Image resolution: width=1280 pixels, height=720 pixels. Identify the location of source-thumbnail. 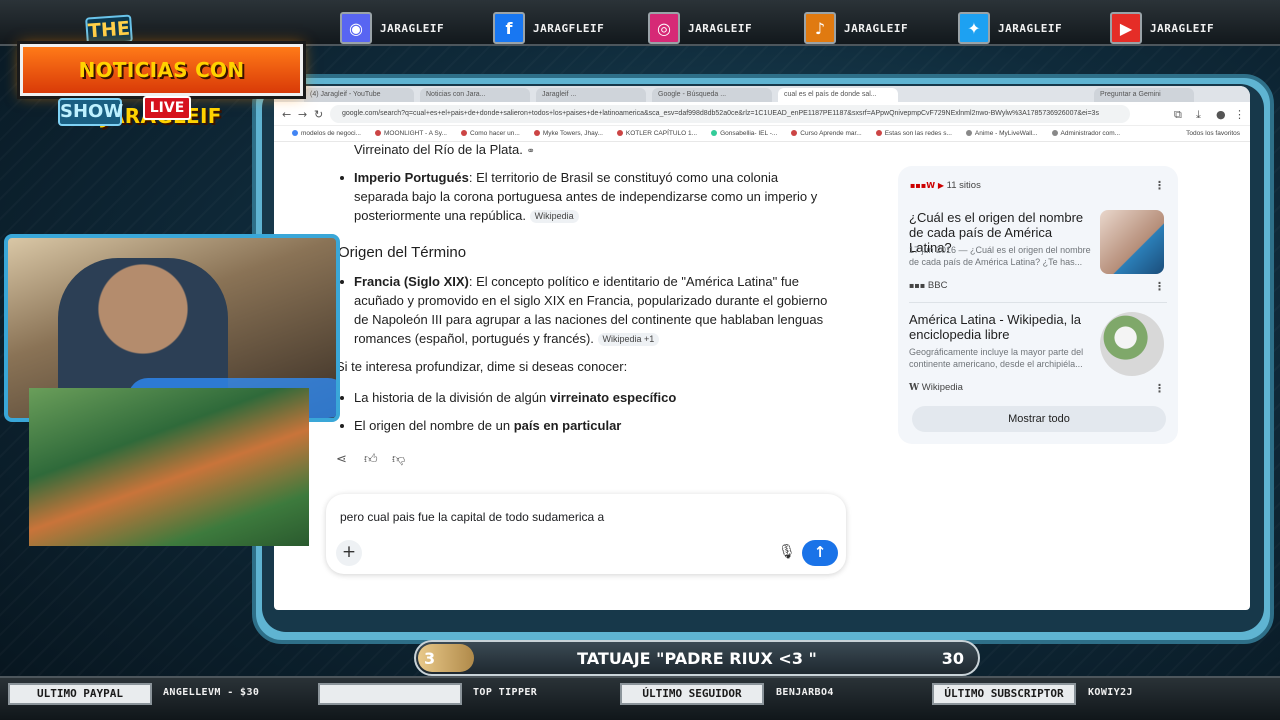
(1132, 242).